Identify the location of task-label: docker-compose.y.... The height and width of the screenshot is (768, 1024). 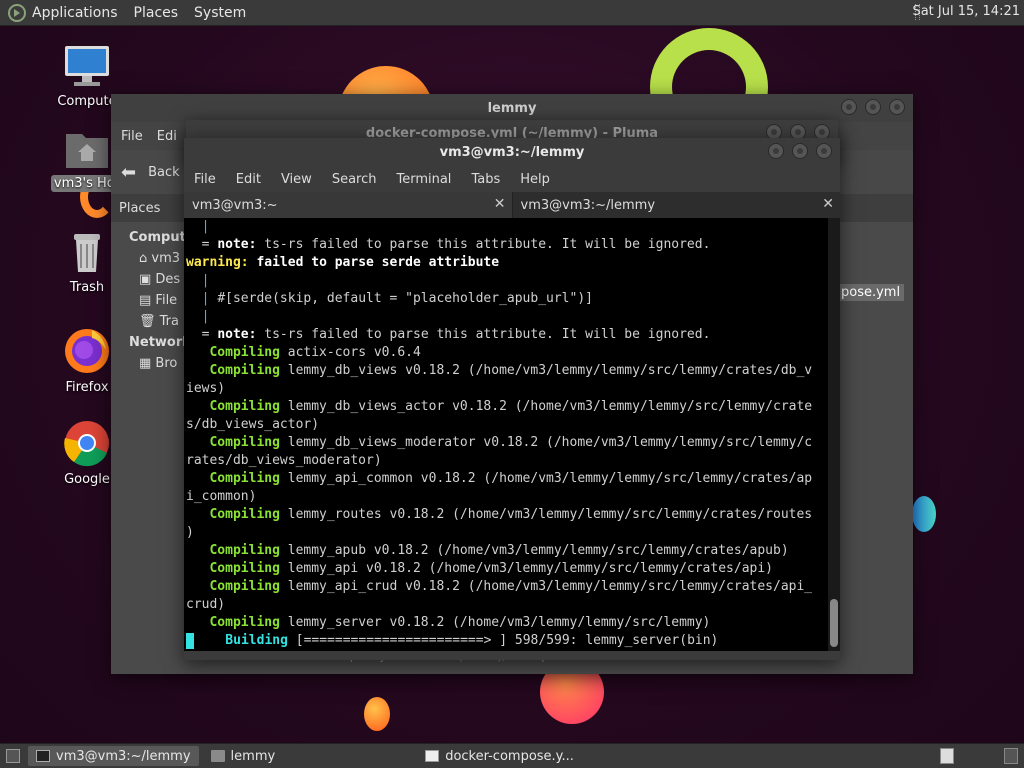
(509, 756).